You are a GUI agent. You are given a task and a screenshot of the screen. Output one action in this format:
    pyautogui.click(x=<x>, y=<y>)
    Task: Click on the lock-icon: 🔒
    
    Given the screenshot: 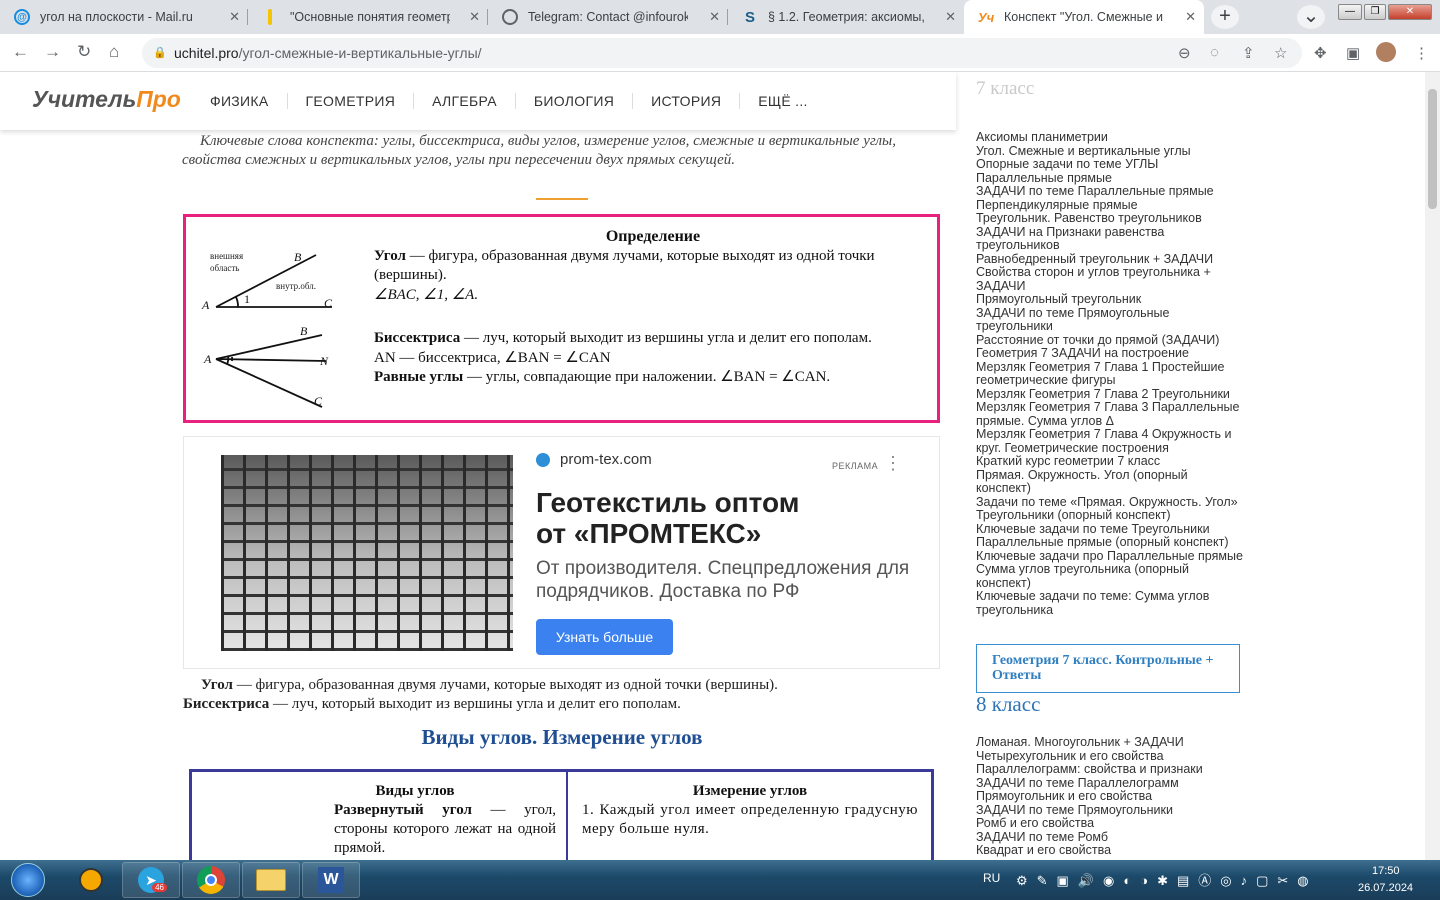 What is the action you would take?
    pyautogui.click(x=160, y=53)
    